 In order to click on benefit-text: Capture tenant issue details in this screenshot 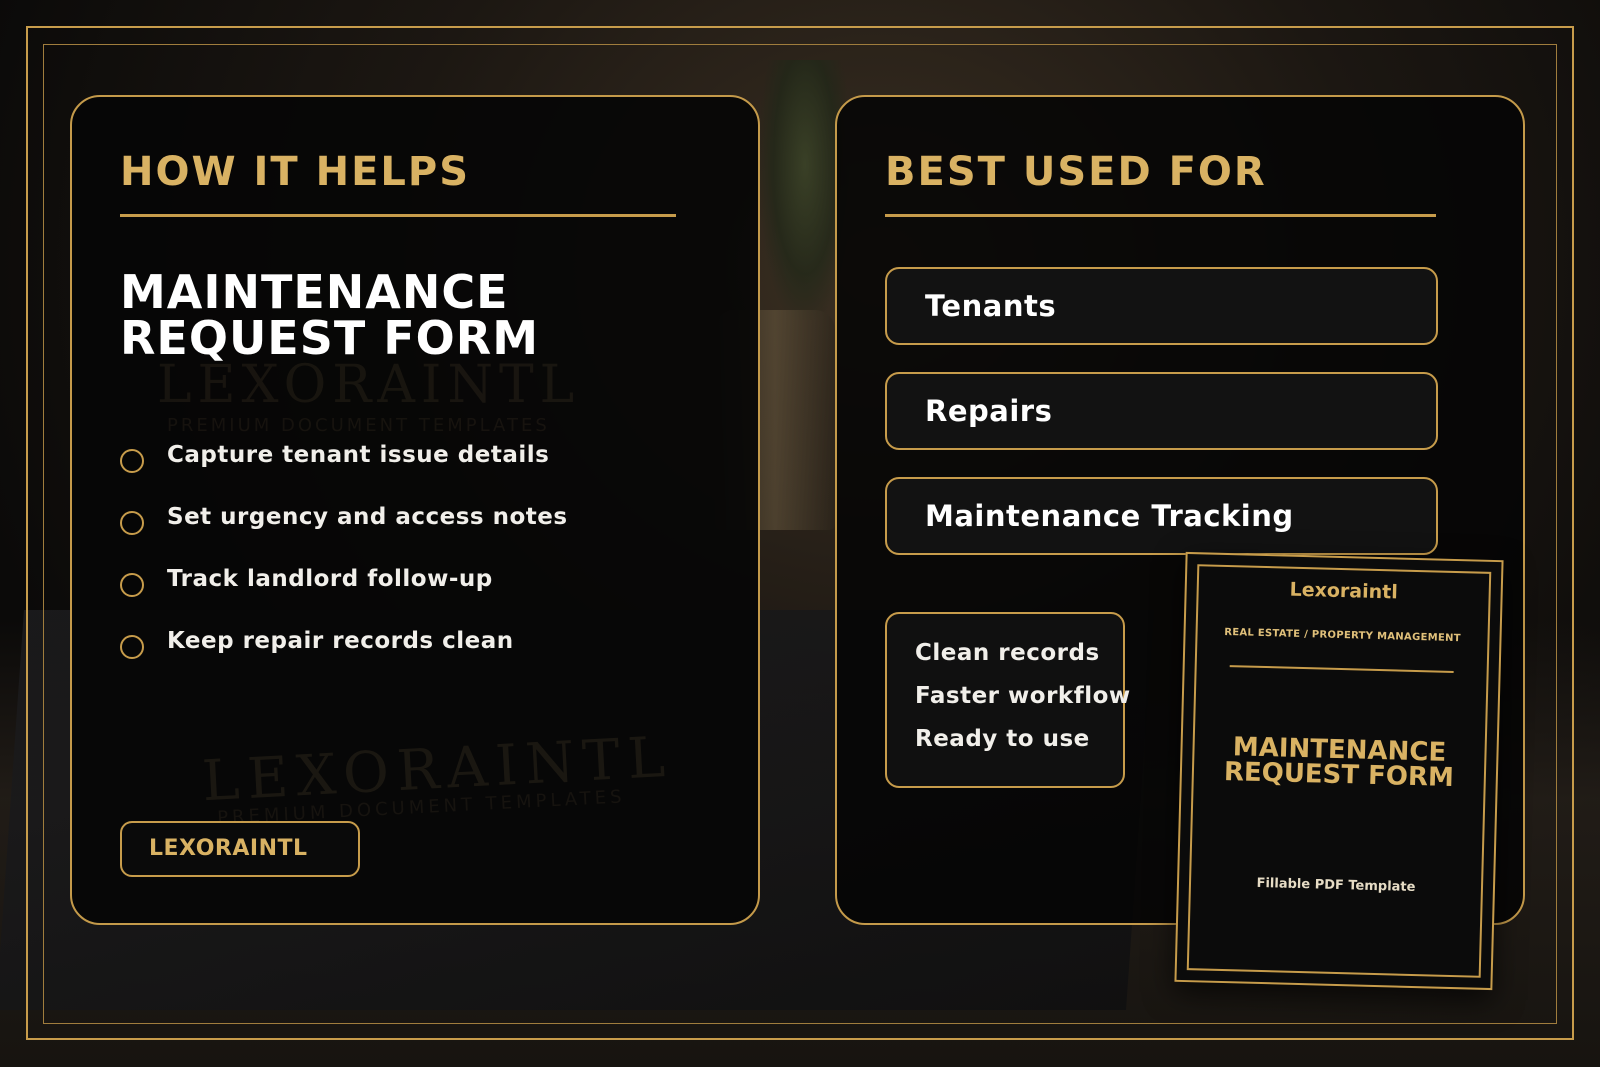, I will do `click(358, 455)`.